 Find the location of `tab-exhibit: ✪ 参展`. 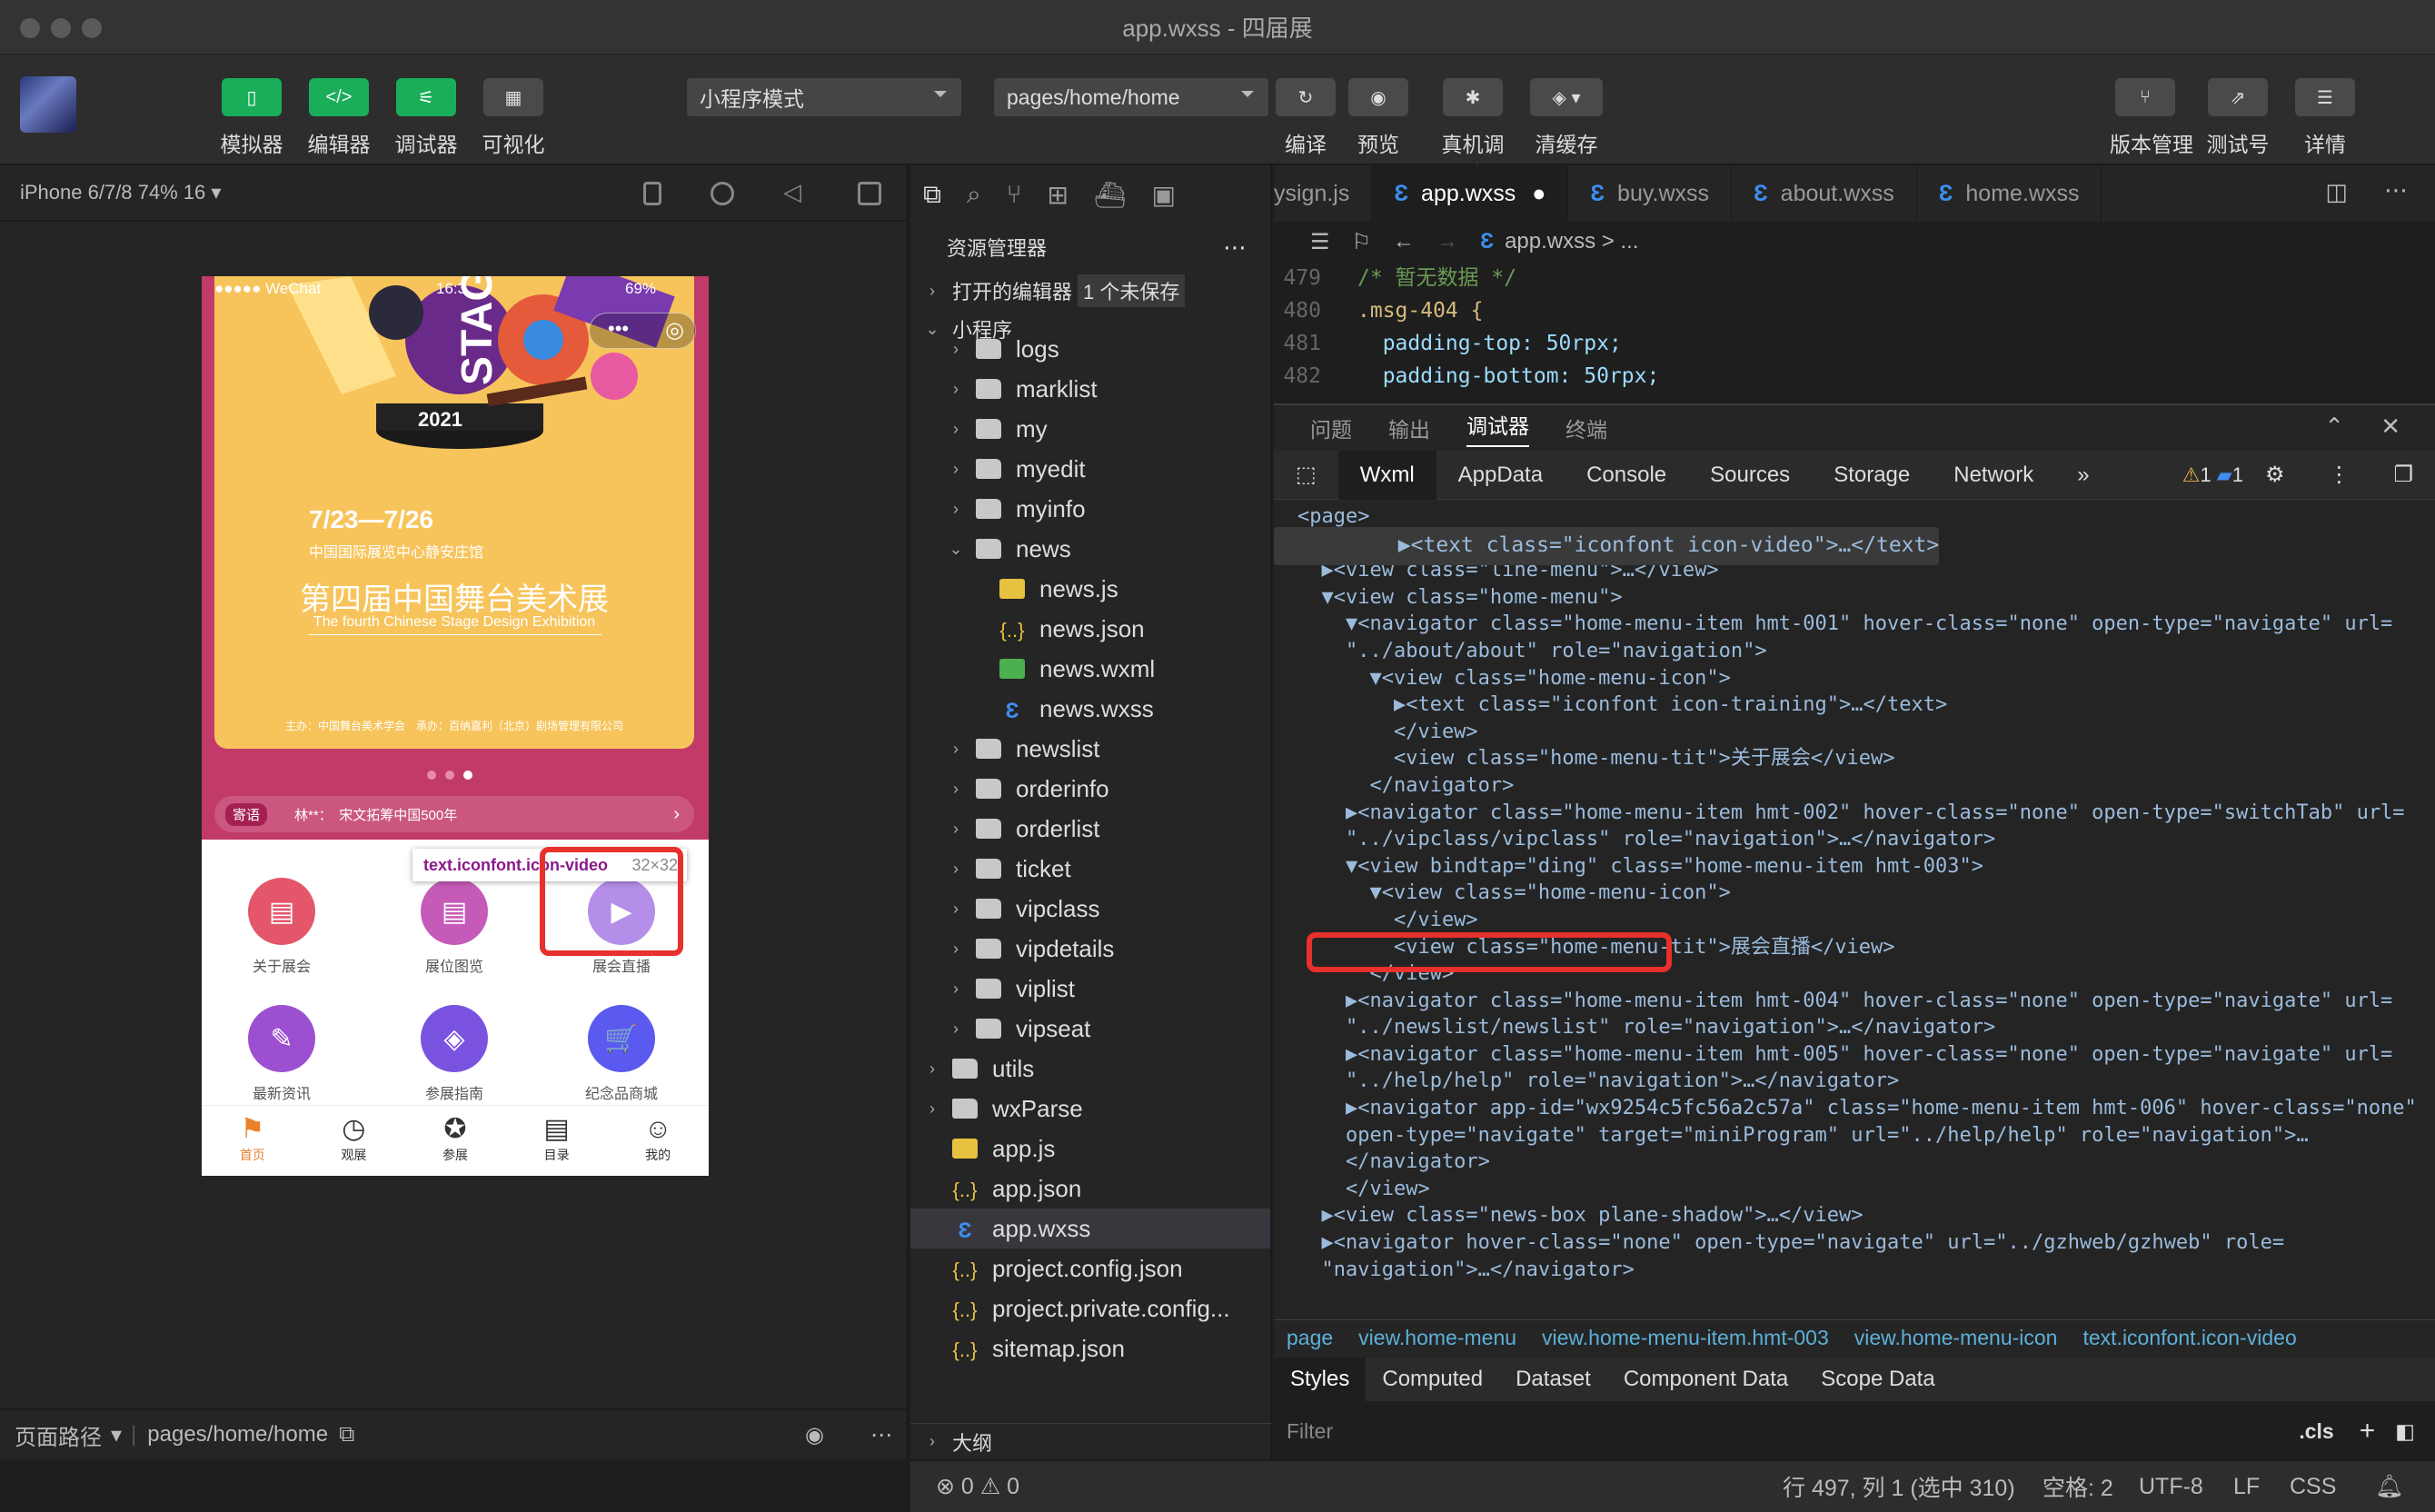

tab-exhibit: ✪ 参展 is located at coordinates (455, 1141).